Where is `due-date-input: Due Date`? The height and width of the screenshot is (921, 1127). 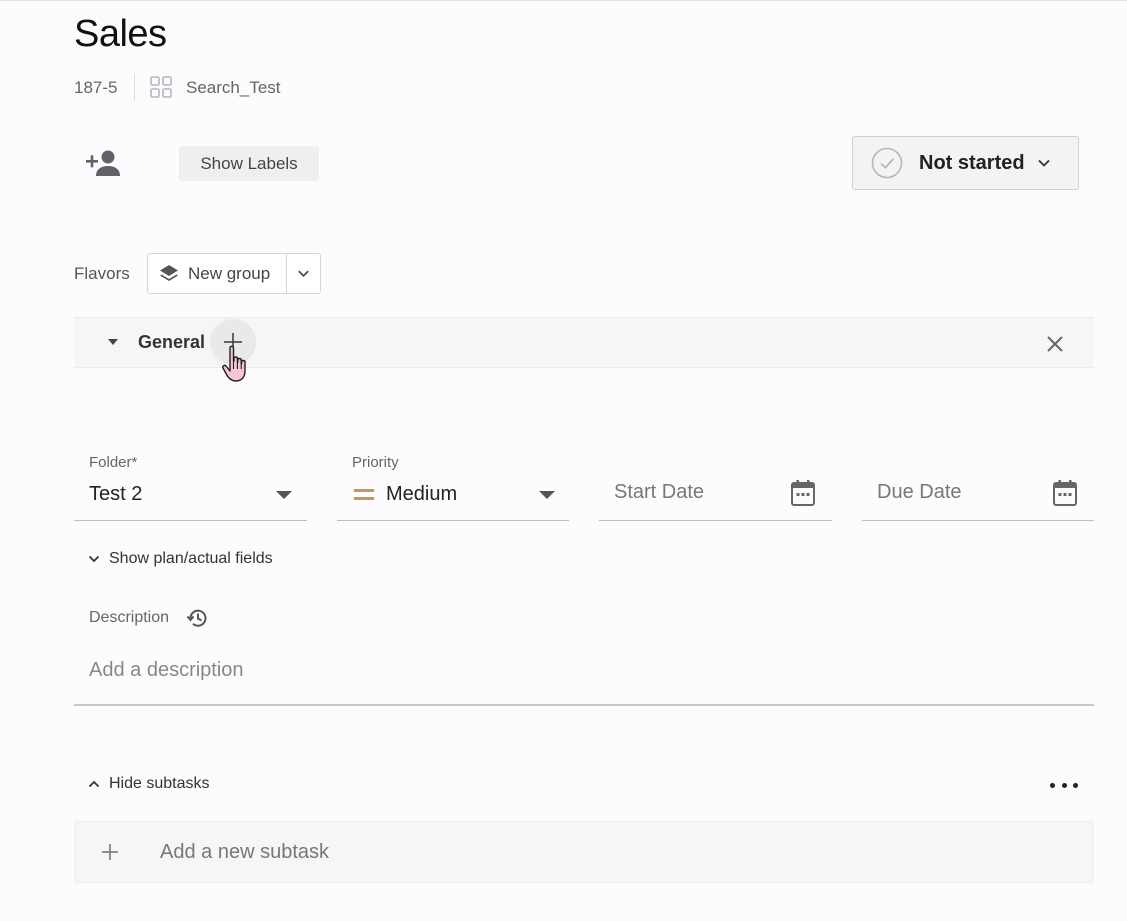 due-date-input: Due Date is located at coordinates (919, 492).